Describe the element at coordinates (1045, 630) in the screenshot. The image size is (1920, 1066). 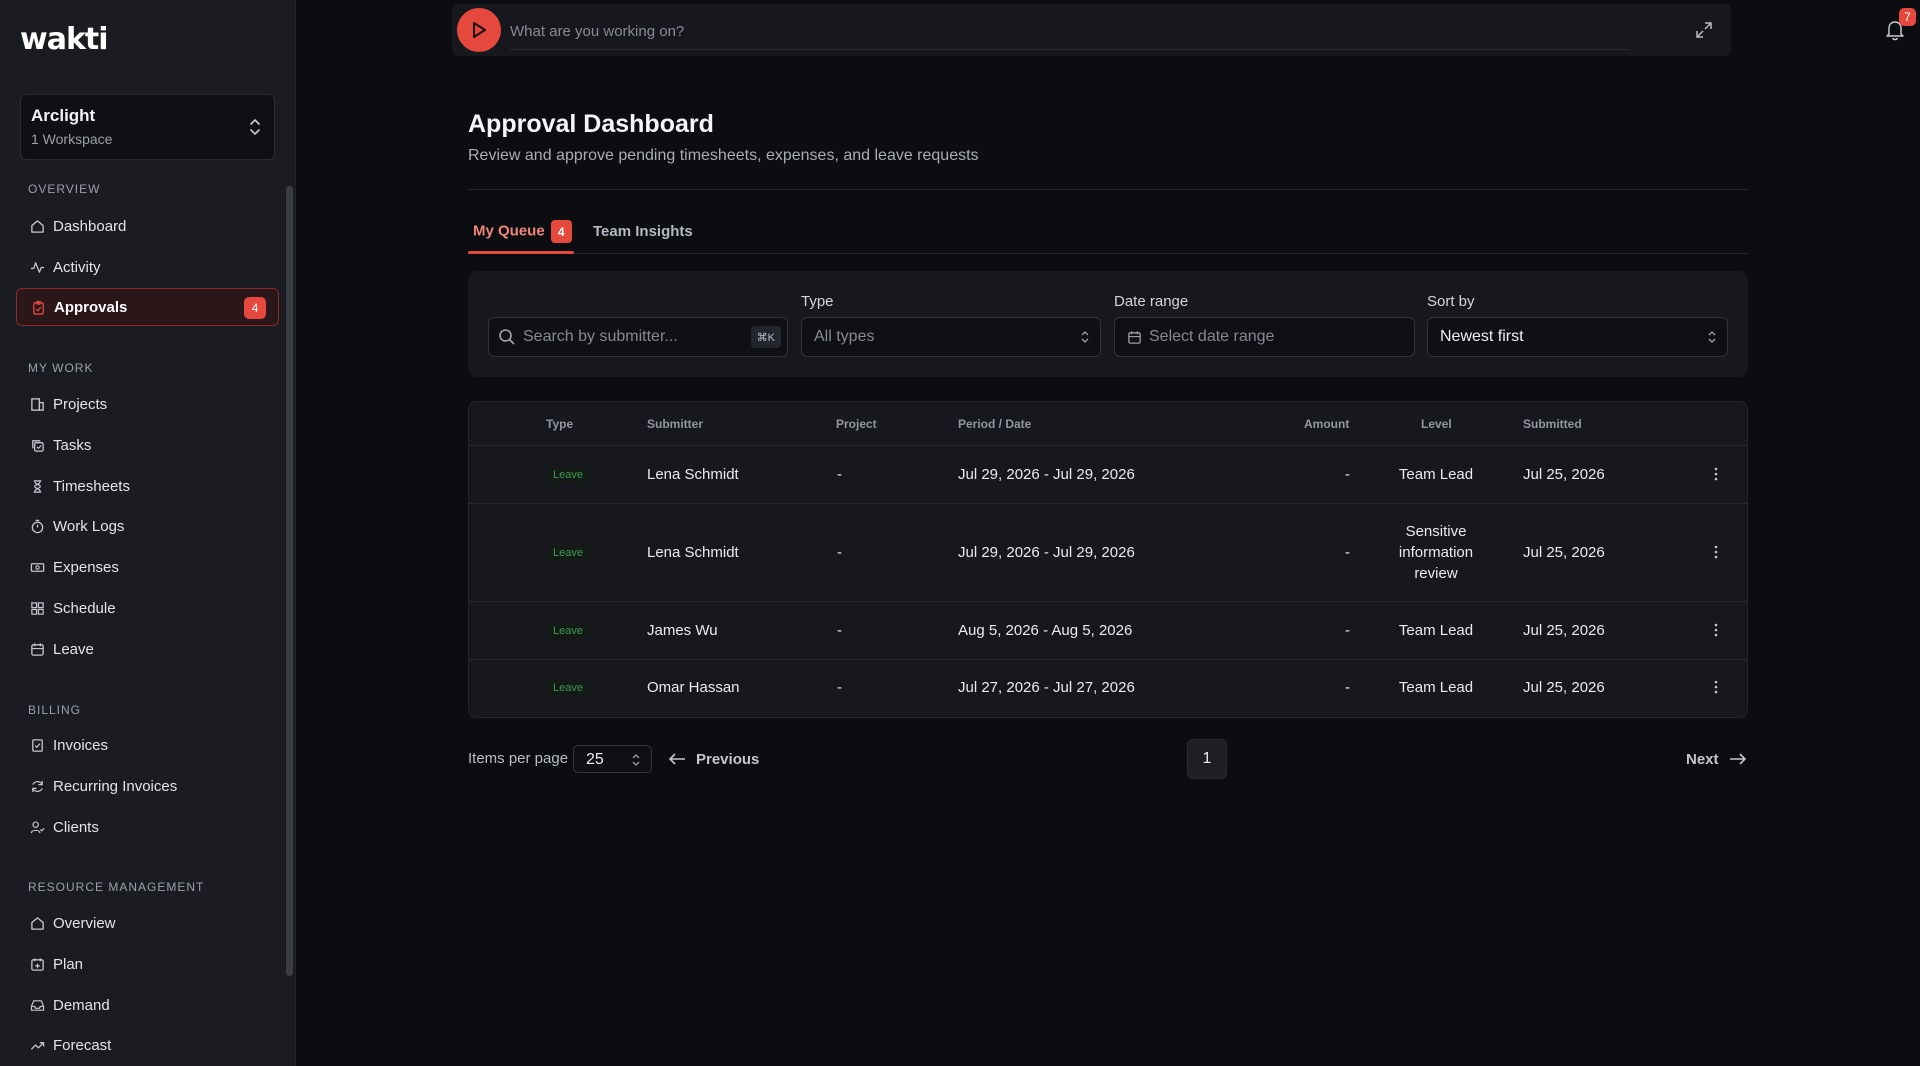
I see `period-value: Aug 5, 2026 - Aug 5, 2026` at that location.